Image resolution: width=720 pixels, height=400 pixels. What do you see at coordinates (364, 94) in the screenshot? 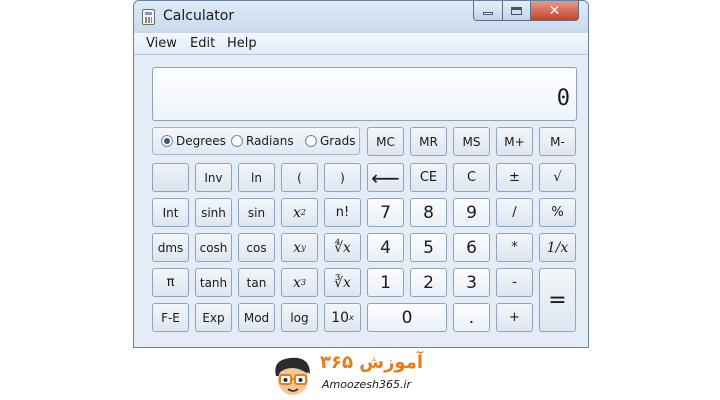
I see `display-panel: 0` at bounding box center [364, 94].